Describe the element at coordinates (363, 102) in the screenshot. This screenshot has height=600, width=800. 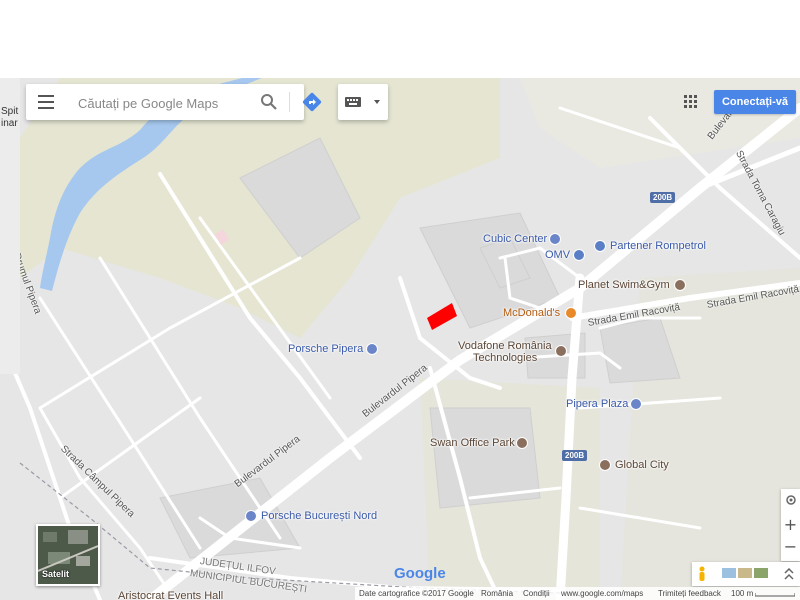
I see `input-tools-box` at that location.